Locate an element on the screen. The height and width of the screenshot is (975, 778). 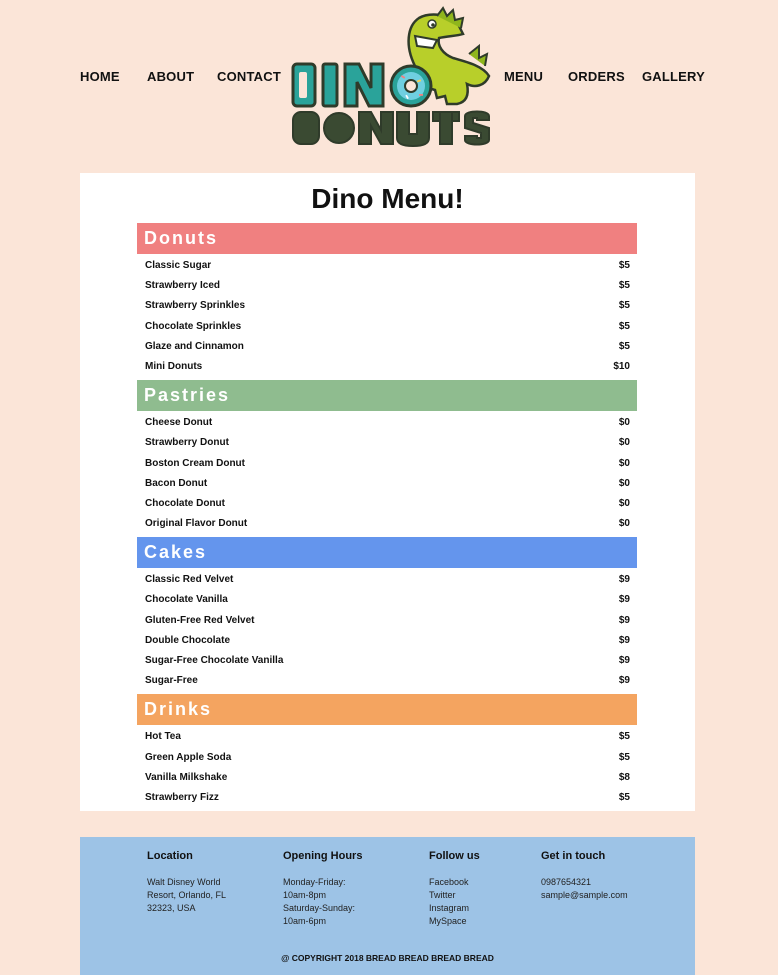
section-header-drinks: Drinks is located at coordinates (387, 710).